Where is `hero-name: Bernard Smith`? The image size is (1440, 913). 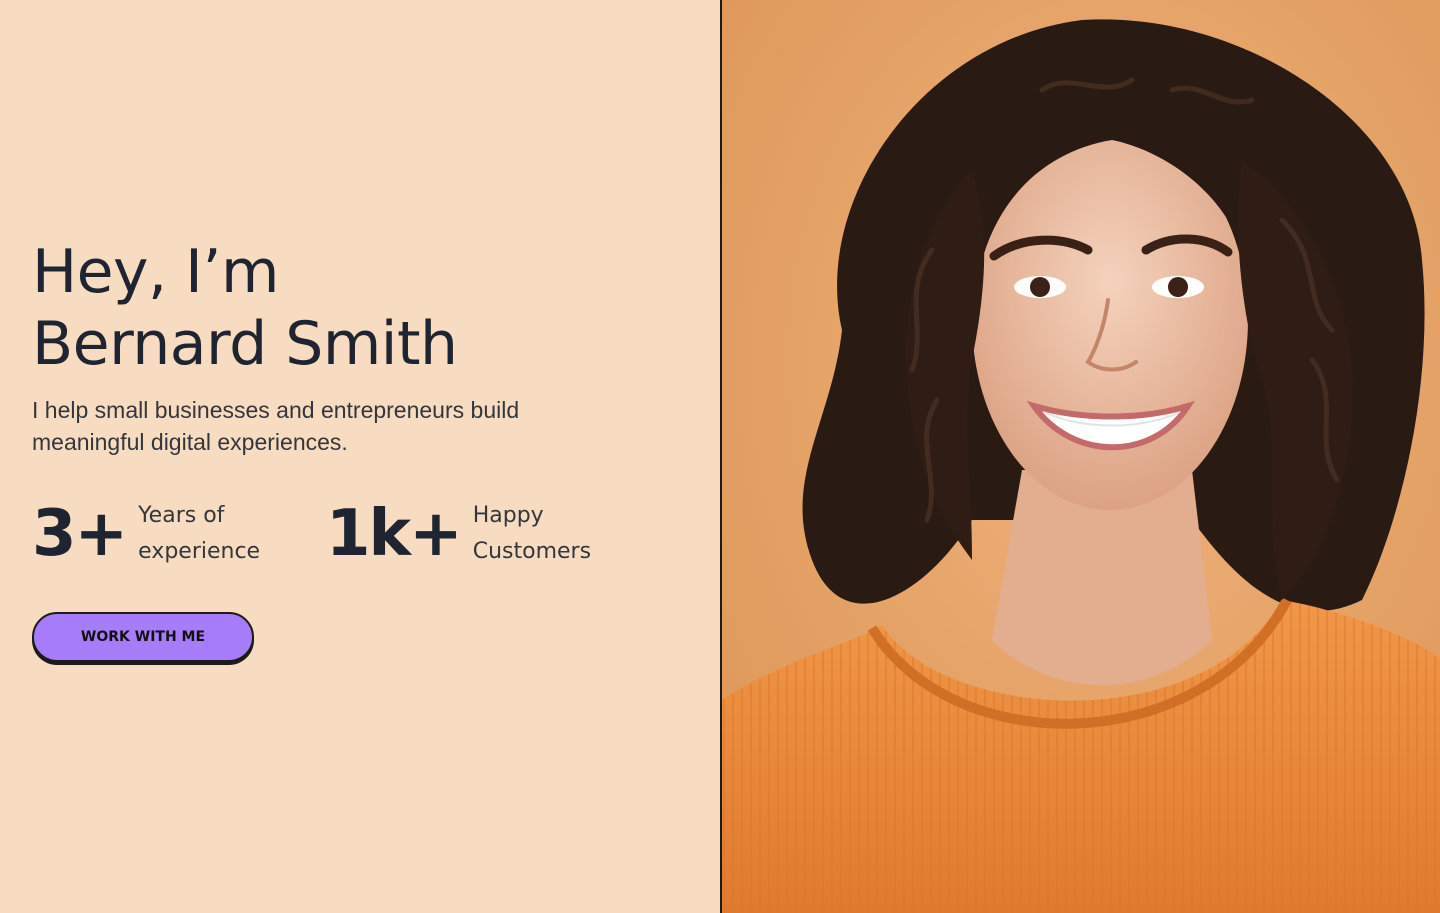
hero-name: Bernard Smith is located at coordinates (245, 344).